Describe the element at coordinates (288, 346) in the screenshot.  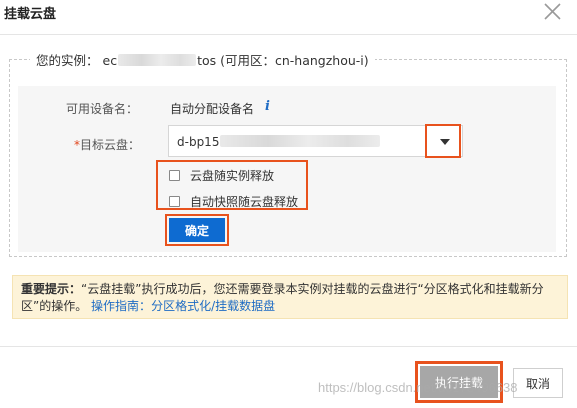
I see `footer-divider` at that location.